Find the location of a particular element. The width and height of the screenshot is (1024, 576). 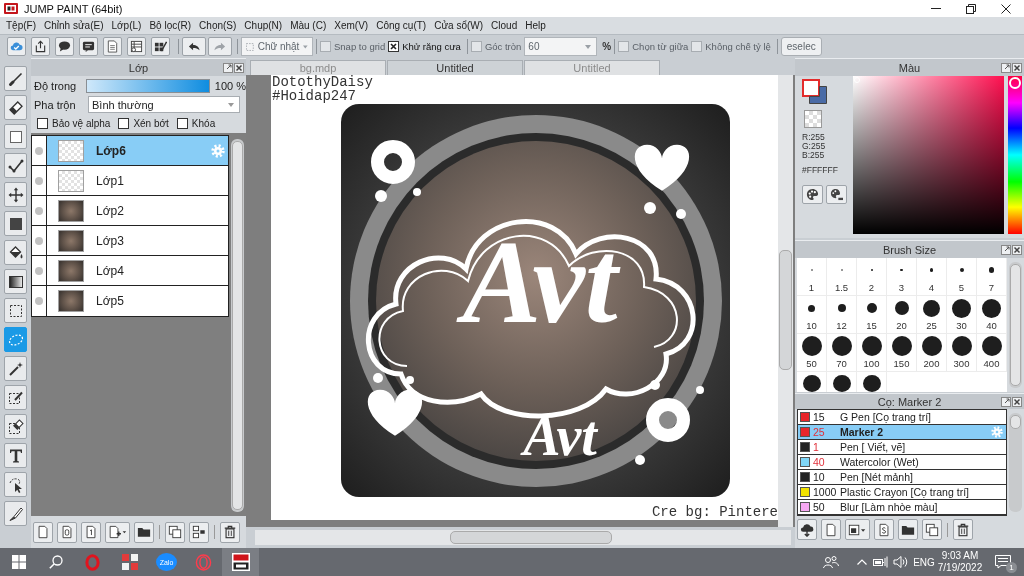

new-layer-button is located at coordinates (43, 532).